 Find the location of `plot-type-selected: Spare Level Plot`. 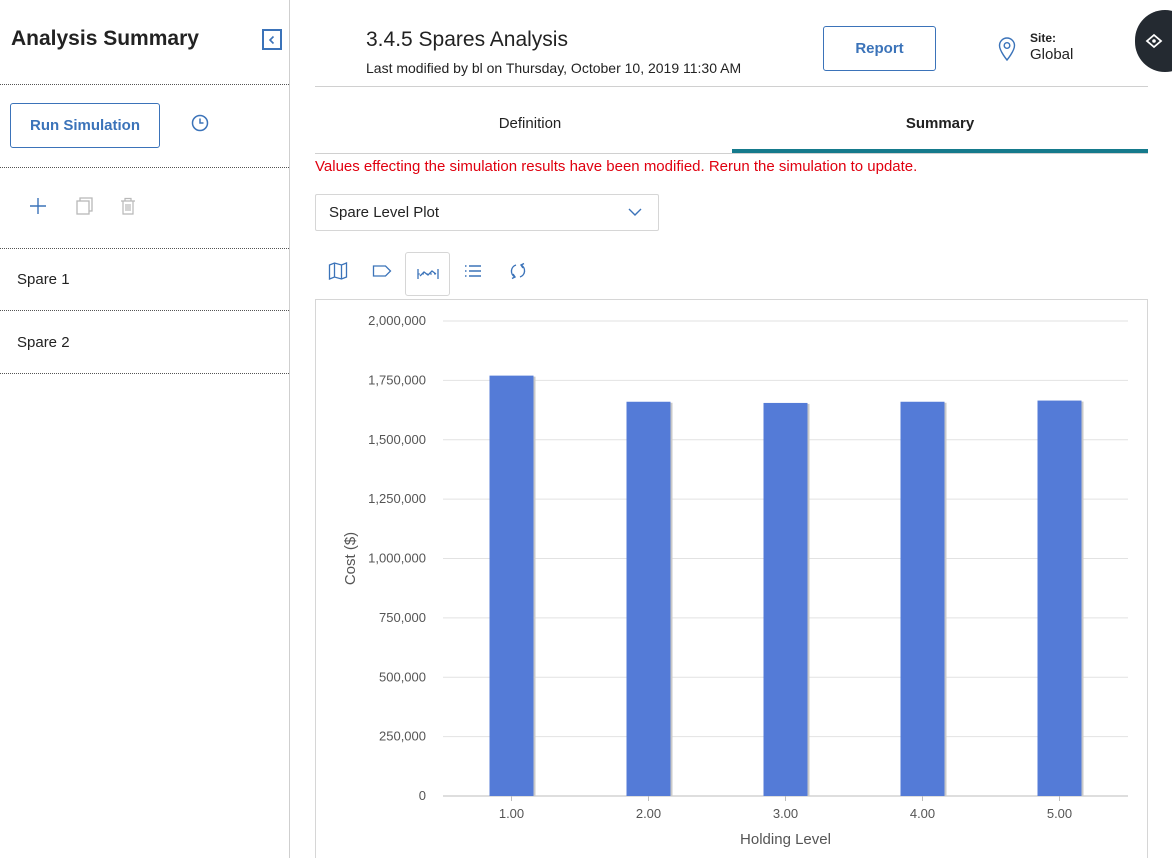

plot-type-selected: Spare Level Plot is located at coordinates (384, 212).